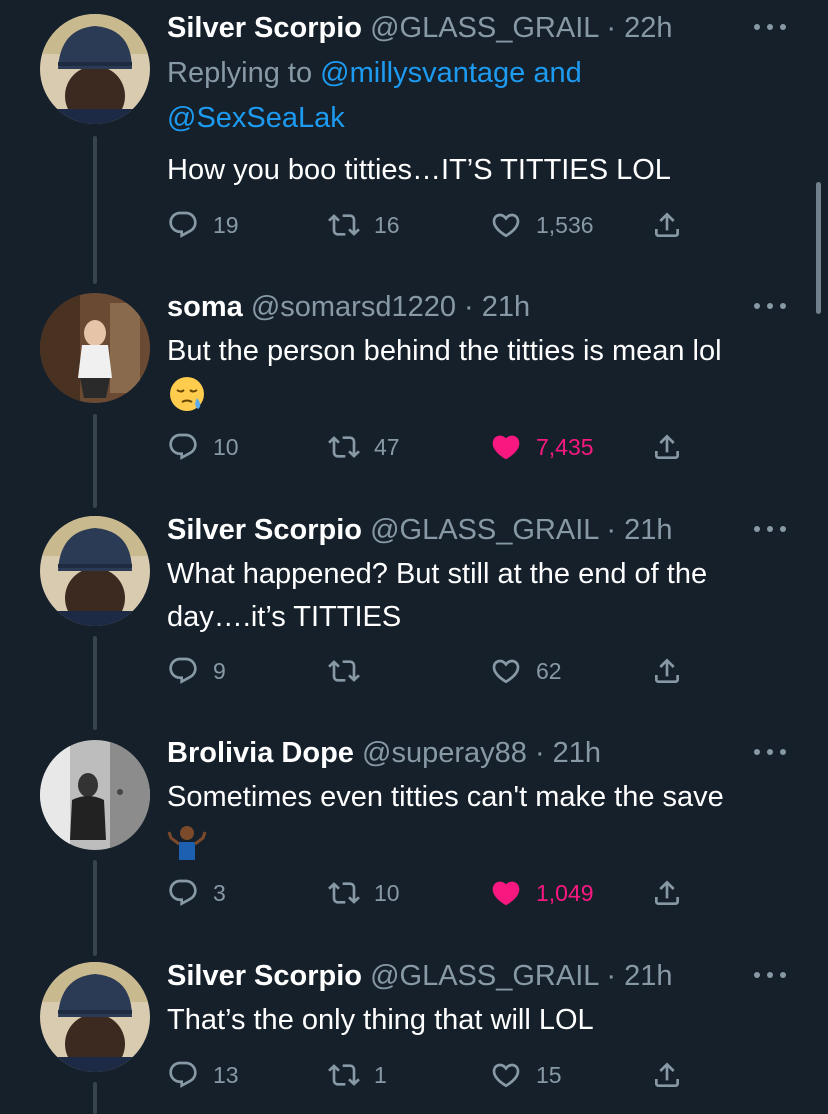  I want to click on mention-link: @millysvantage, so click(422, 73).